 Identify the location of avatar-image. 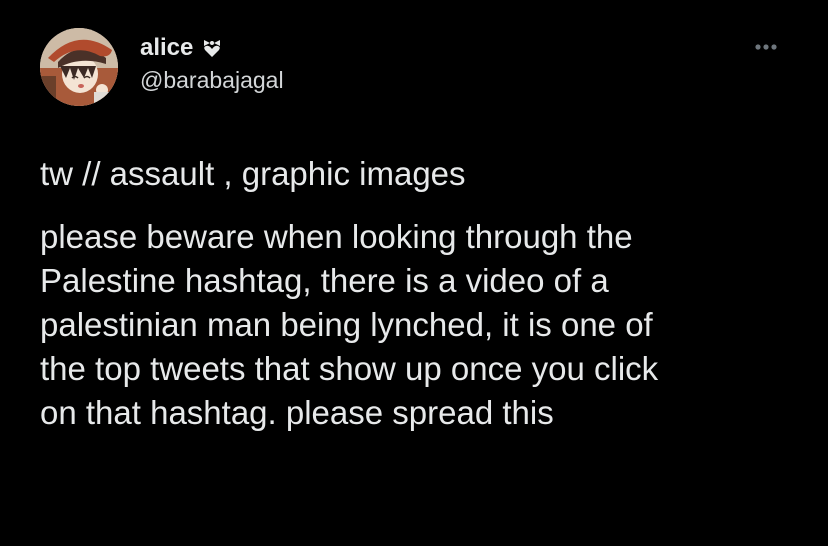
(79, 67).